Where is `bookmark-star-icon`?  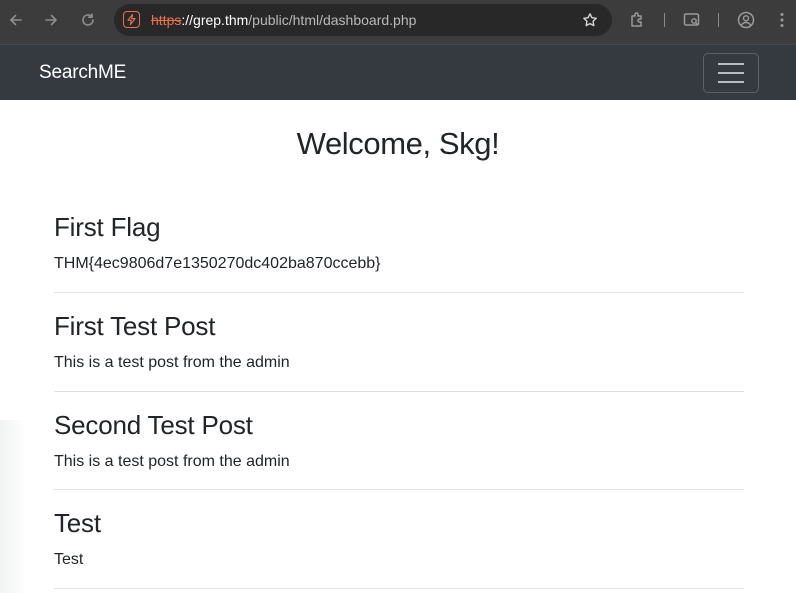
bookmark-star-icon is located at coordinates (590, 22).